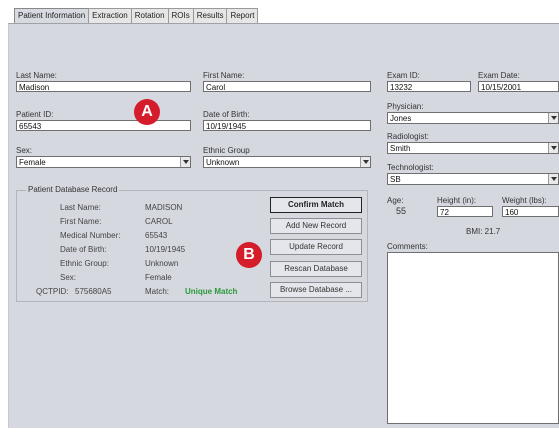 Image resolution: width=559 pixels, height=446 pixels. Describe the element at coordinates (32, 162) in the screenshot. I see `sex-select-value: Female` at that location.